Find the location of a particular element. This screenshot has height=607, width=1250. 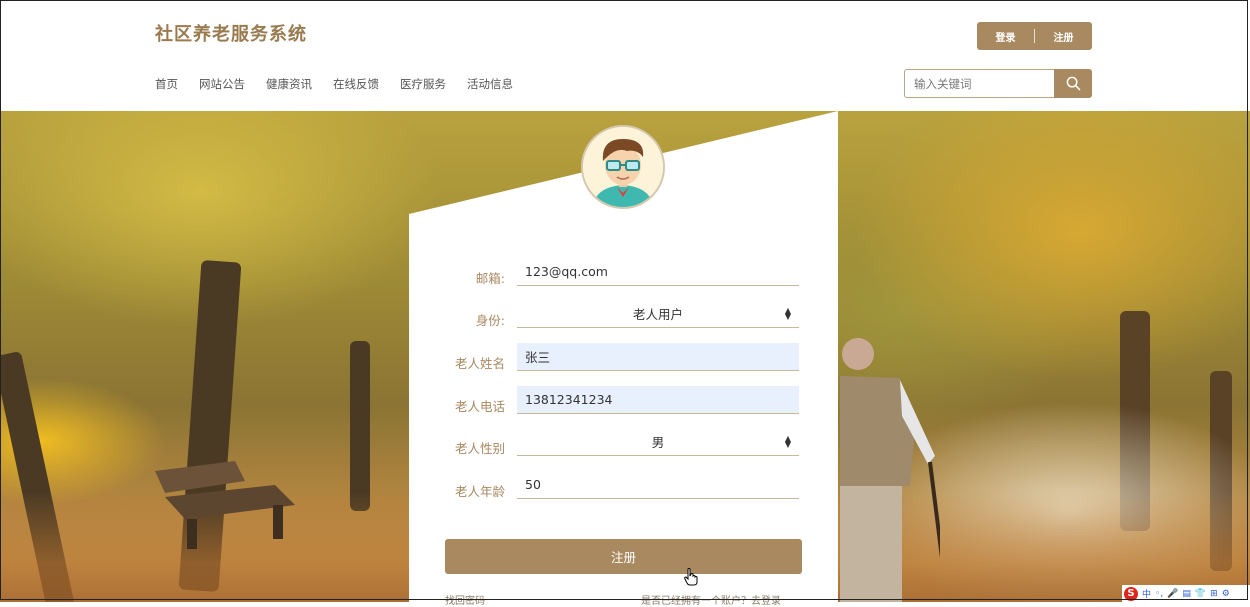

role-select-value: 老人用户 is located at coordinates (657, 314).